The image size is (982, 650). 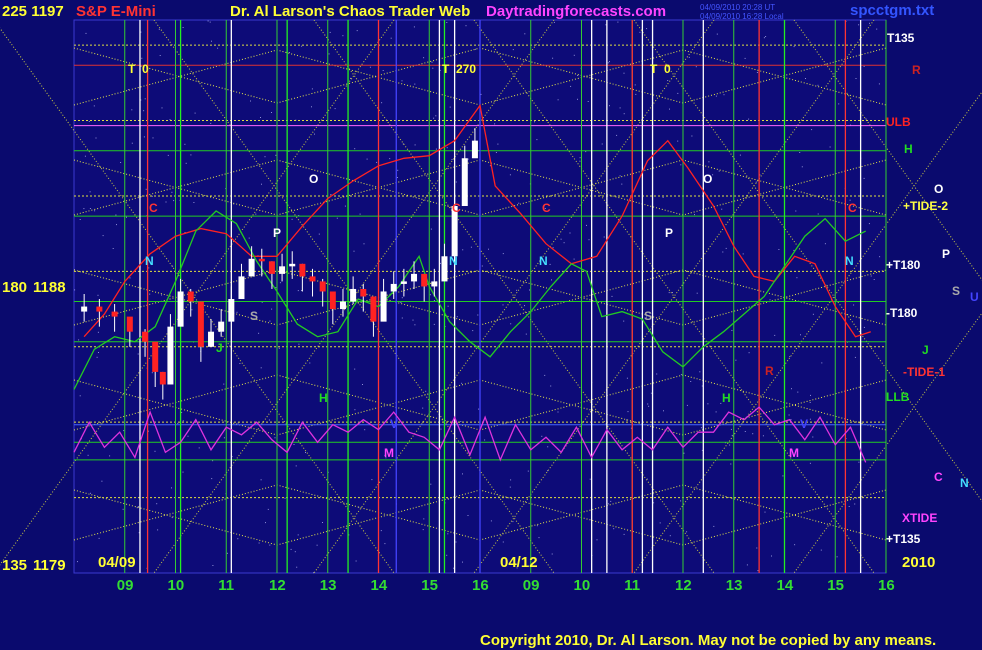 What do you see at coordinates (226, 585) in the screenshot?
I see `x-tick-label: 11` at bounding box center [226, 585].